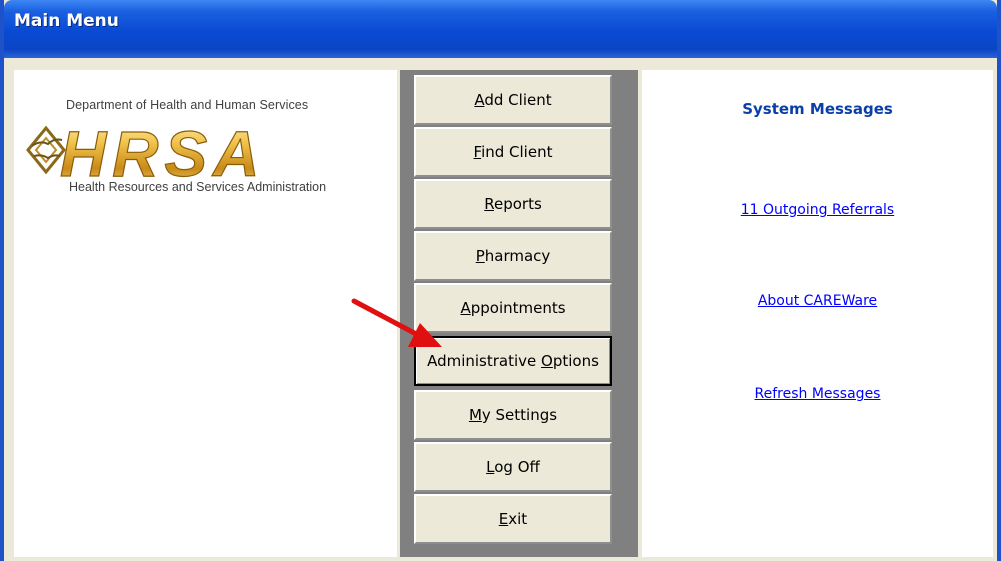 The height and width of the screenshot is (561, 1001). What do you see at coordinates (66, 21) in the screenshot?
I see `window-title: Main Menu` at bounding box center [66, 21].